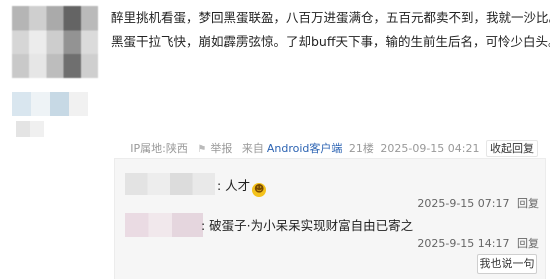 This screenshot has height=279, width=550. Describe the element at coordinates (332, 191) in the screenshot. I see `reply-item: : 人才 ☻ 2025-9-15 07:17 回复` at that location.